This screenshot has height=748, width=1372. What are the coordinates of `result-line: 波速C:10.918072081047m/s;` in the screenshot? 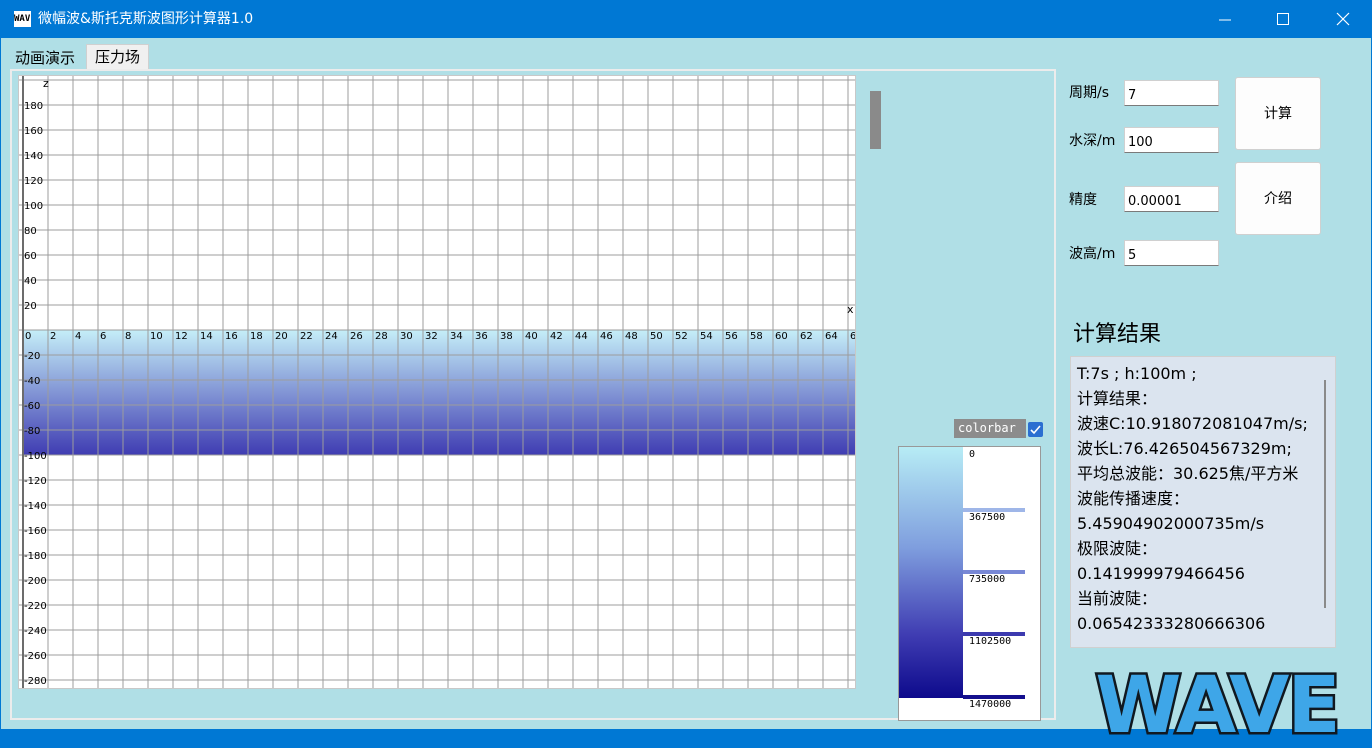 It's located at (1192, 423).